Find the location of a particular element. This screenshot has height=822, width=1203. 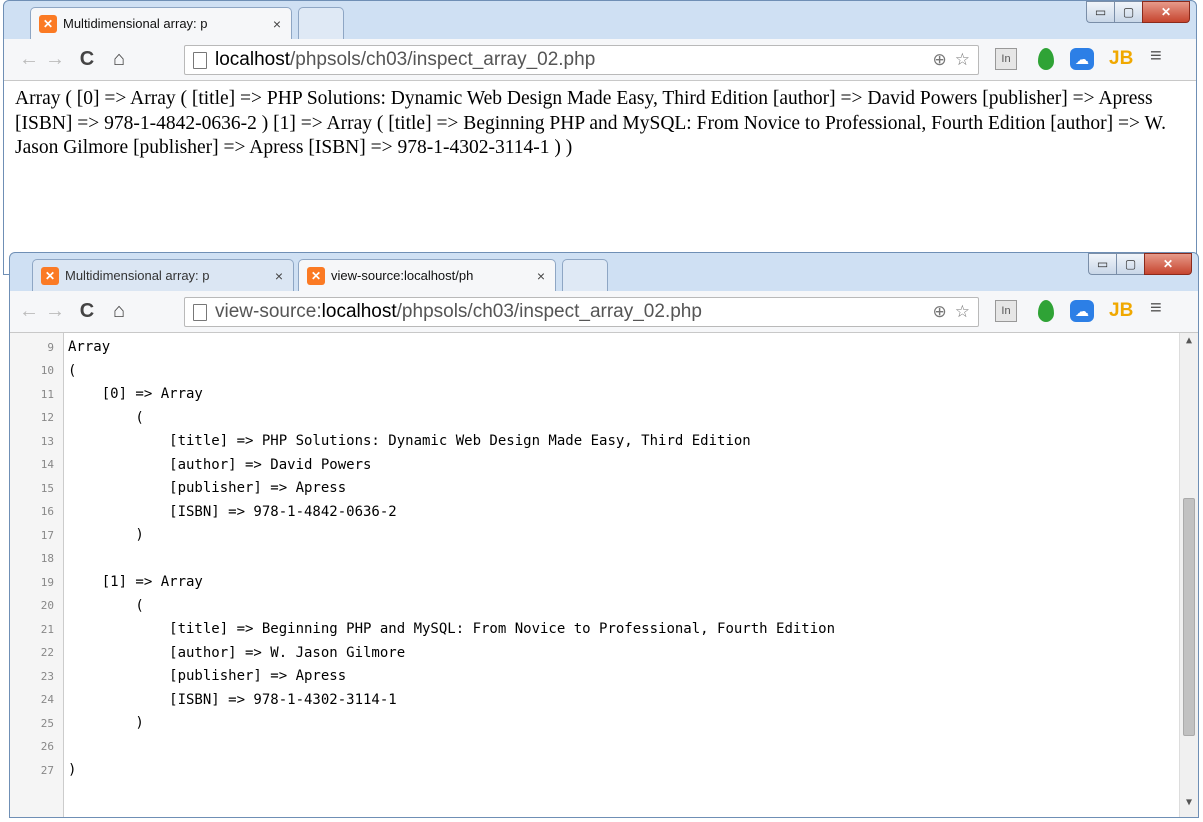

line-number: 12 is located at coordinates (47, 417).